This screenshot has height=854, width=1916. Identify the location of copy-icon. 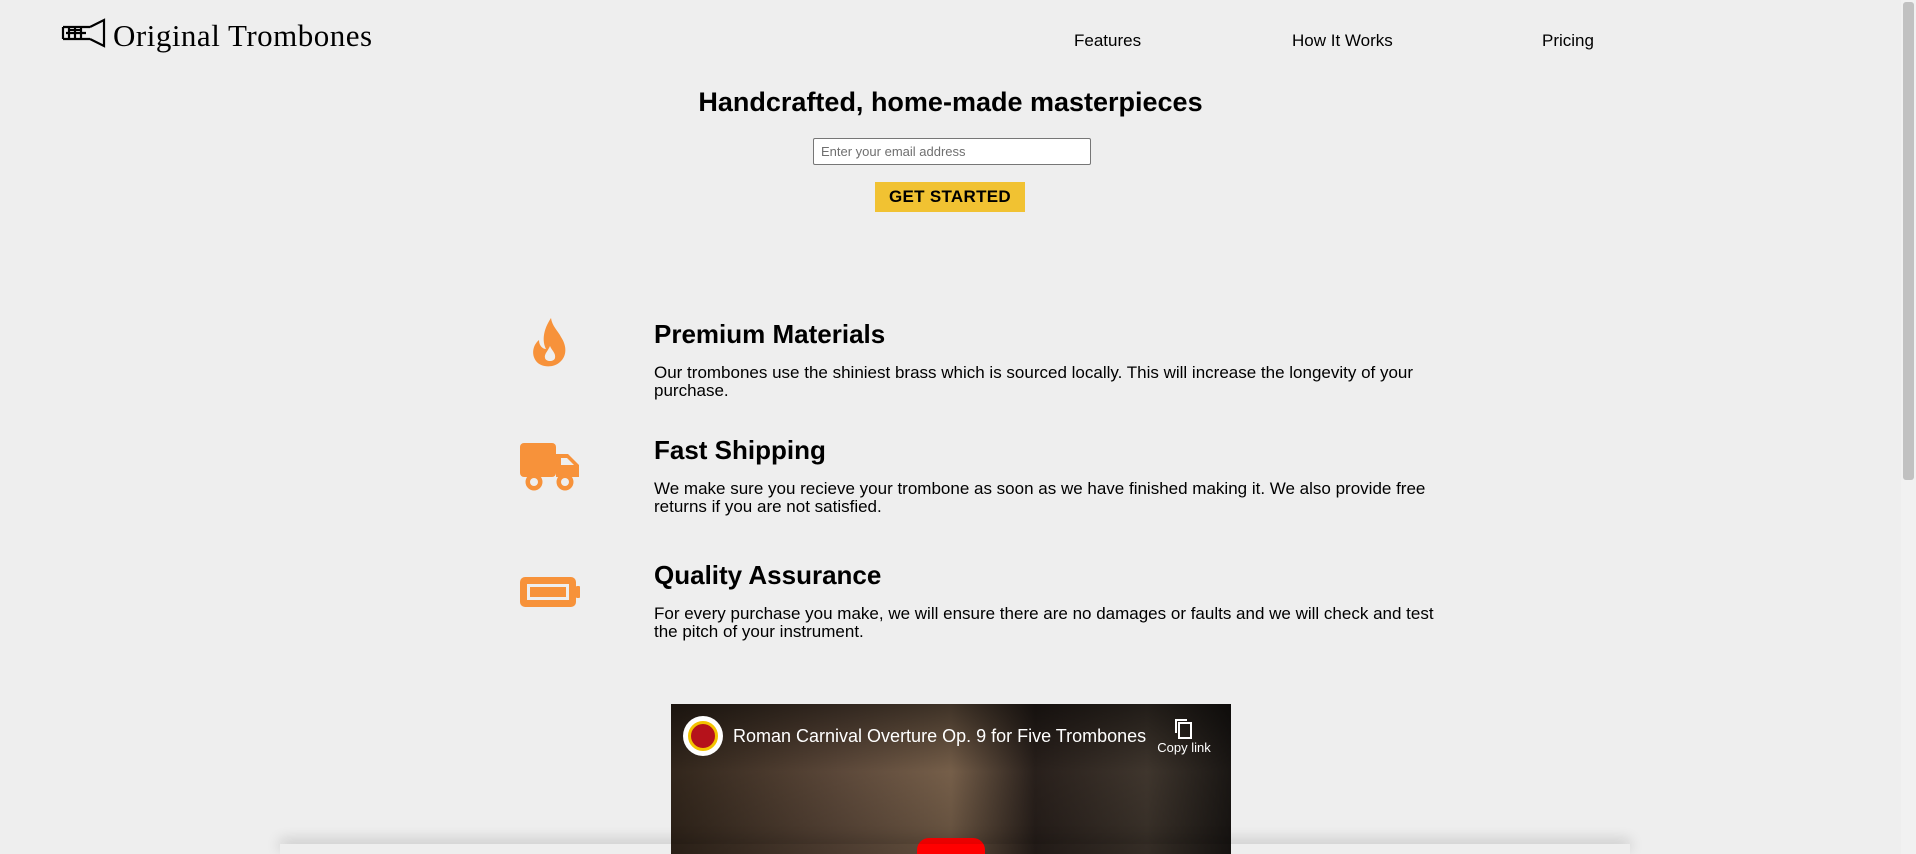
(1183, 729).